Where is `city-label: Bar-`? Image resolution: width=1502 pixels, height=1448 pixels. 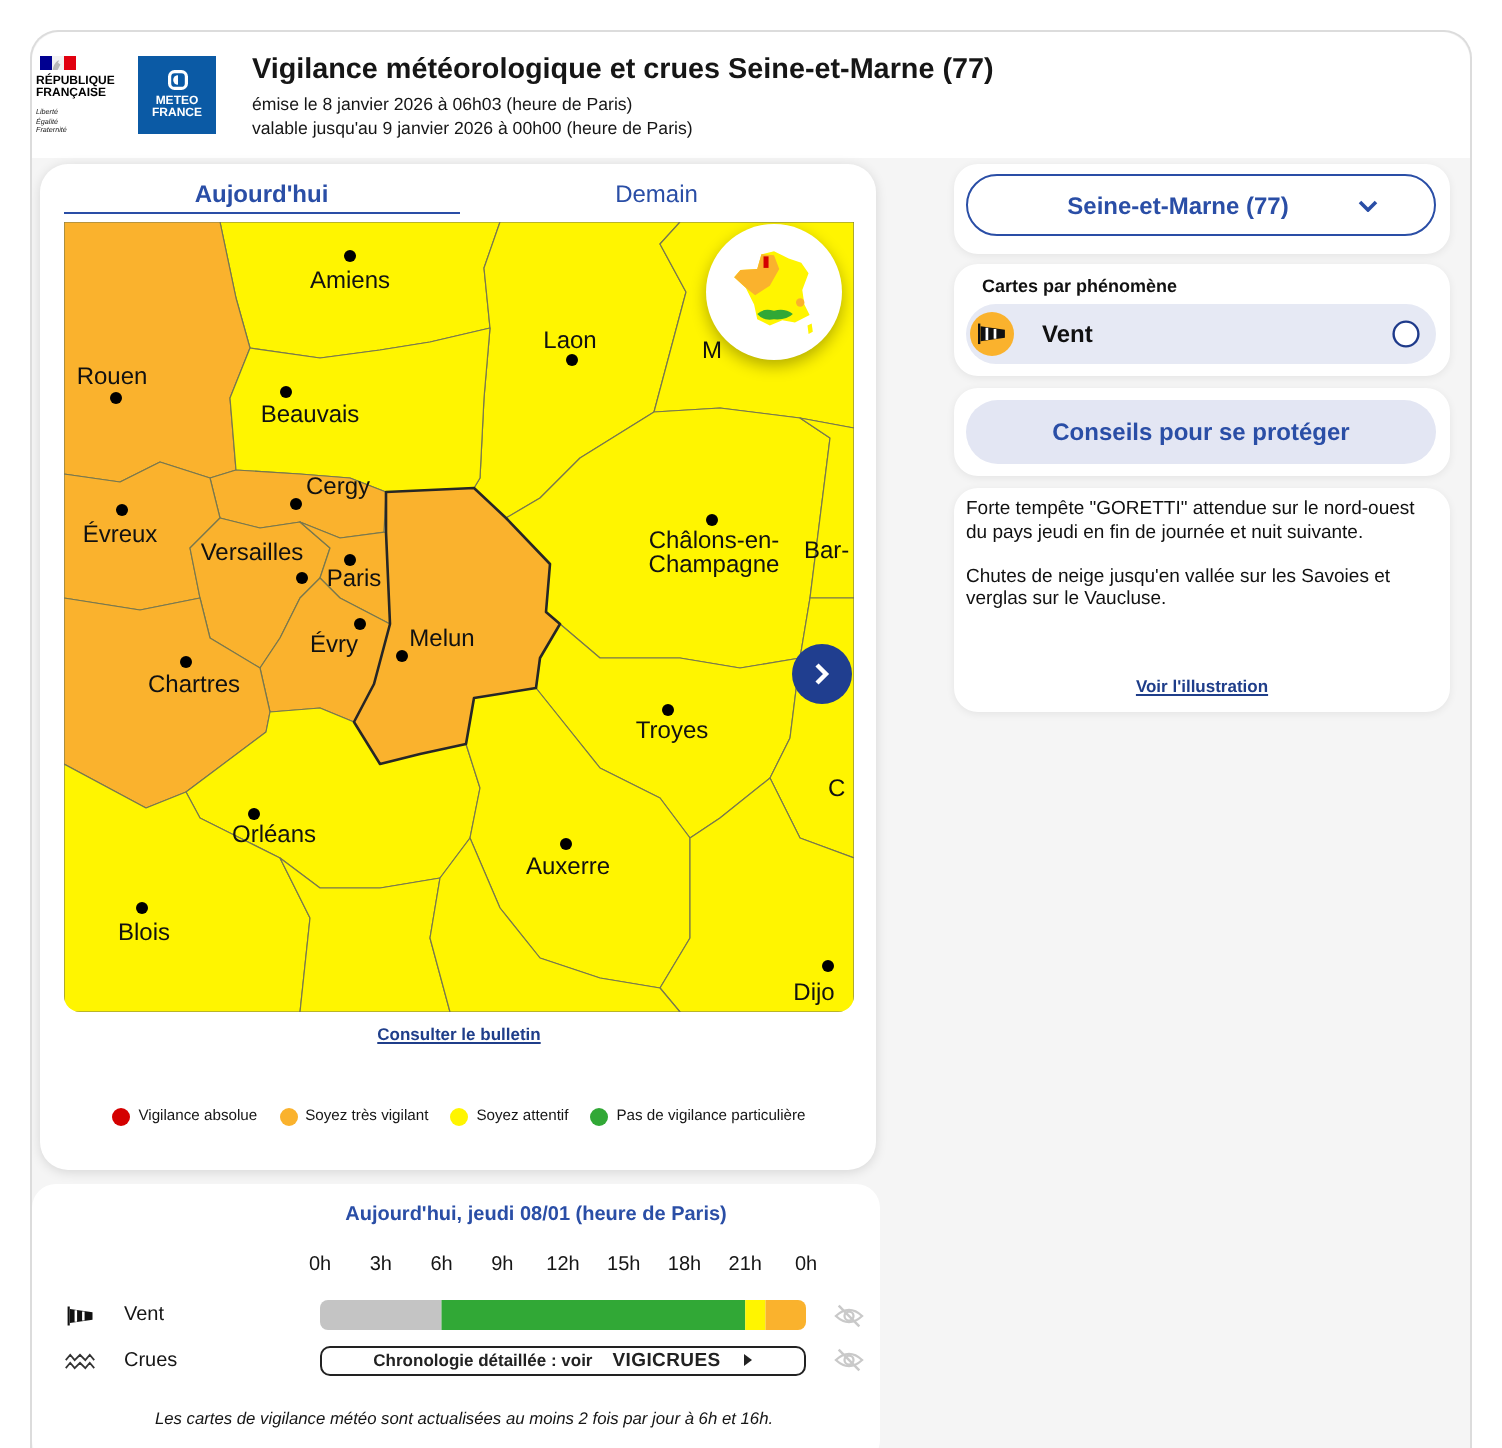 city-label: Bar- is located at coordinates (827, 550).